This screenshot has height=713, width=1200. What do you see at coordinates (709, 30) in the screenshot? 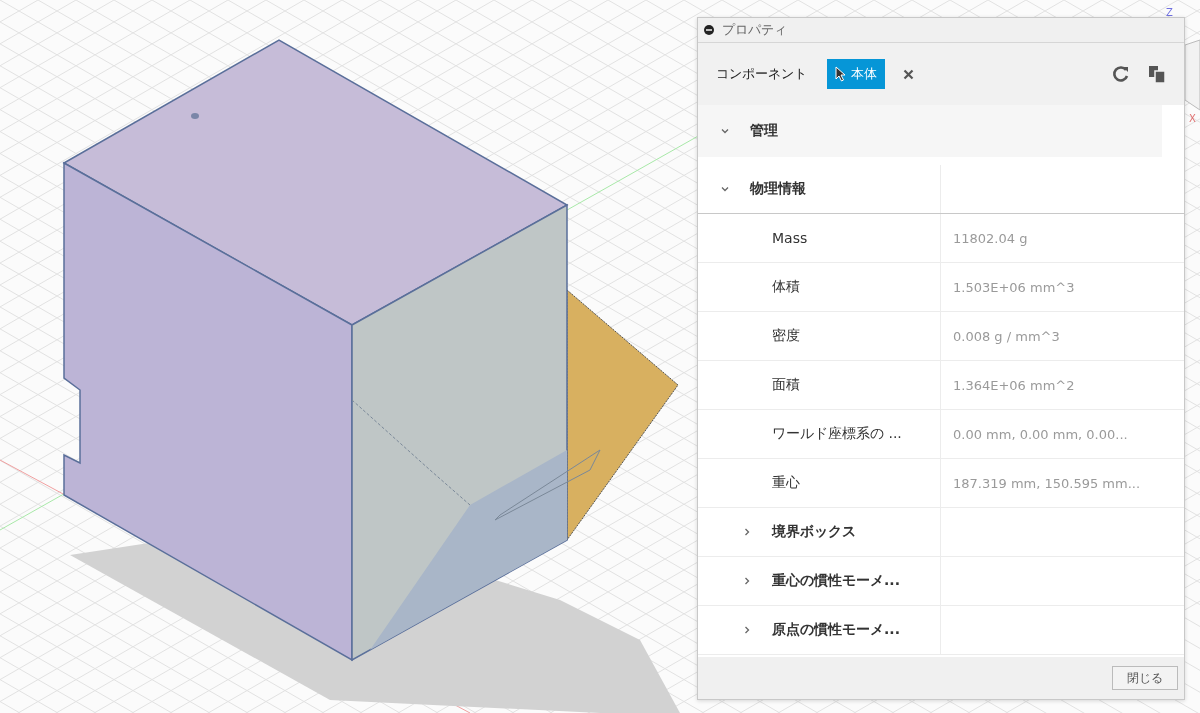
I see `collapse-icon` at bounding box center [709, 30].